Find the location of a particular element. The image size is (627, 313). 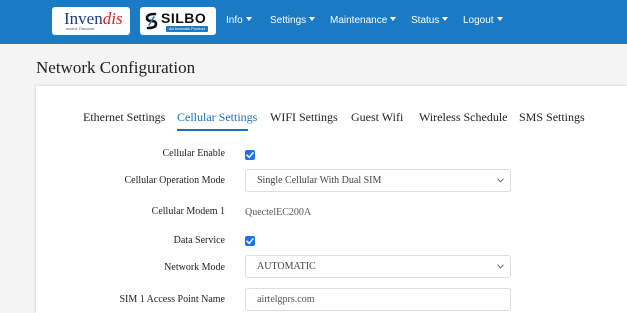

active-tab-indicator is located at coordinates (212, 130).